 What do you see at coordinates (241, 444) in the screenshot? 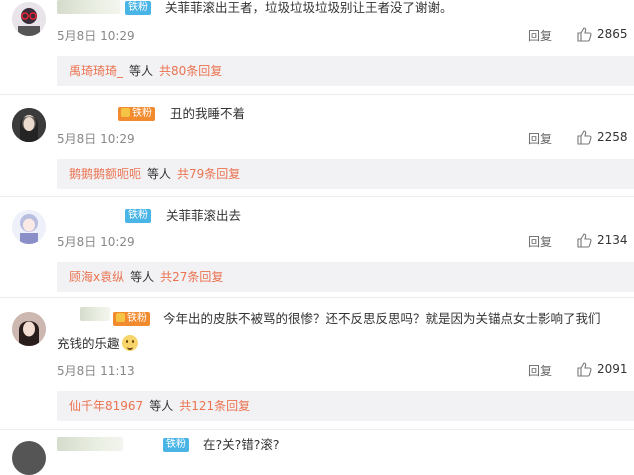
I see `comment-text: 在?关?错?滚?` at bounding box center [241, 444].